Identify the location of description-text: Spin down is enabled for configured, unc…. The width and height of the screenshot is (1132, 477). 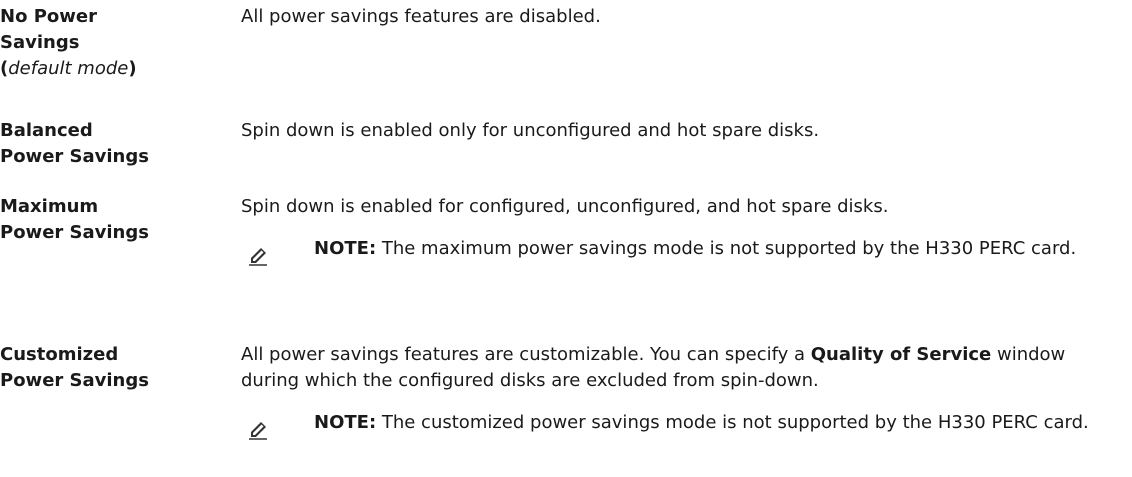
(565, 206).